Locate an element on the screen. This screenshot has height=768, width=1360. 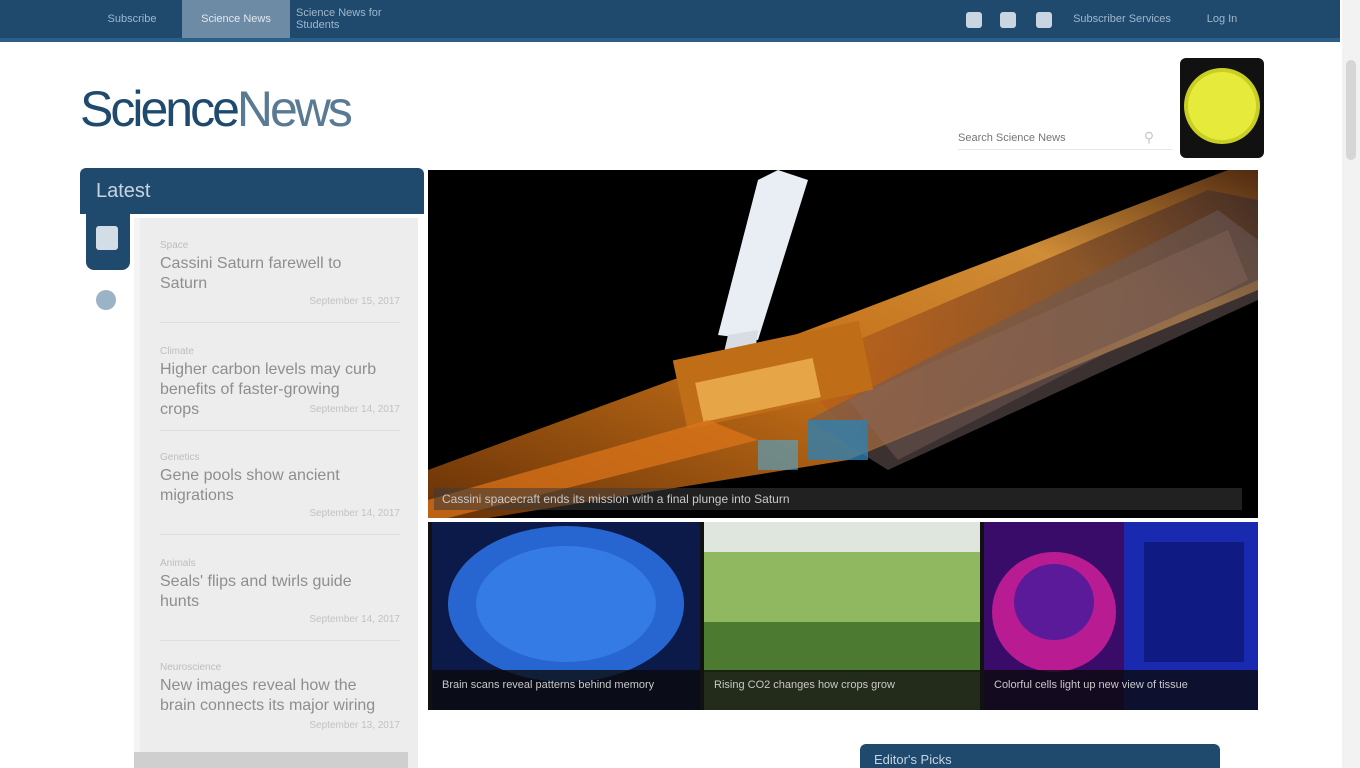
nav-item-science-news: Science News is located at coordinates (236, 19).